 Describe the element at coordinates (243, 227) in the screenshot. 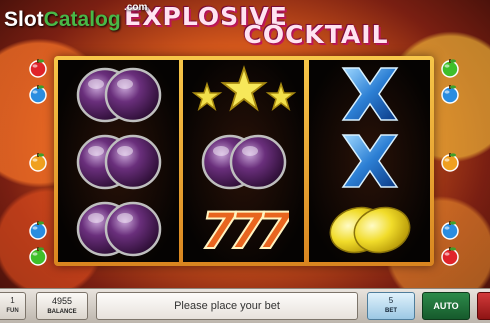

I see `seven-symbol: 777` at that location.